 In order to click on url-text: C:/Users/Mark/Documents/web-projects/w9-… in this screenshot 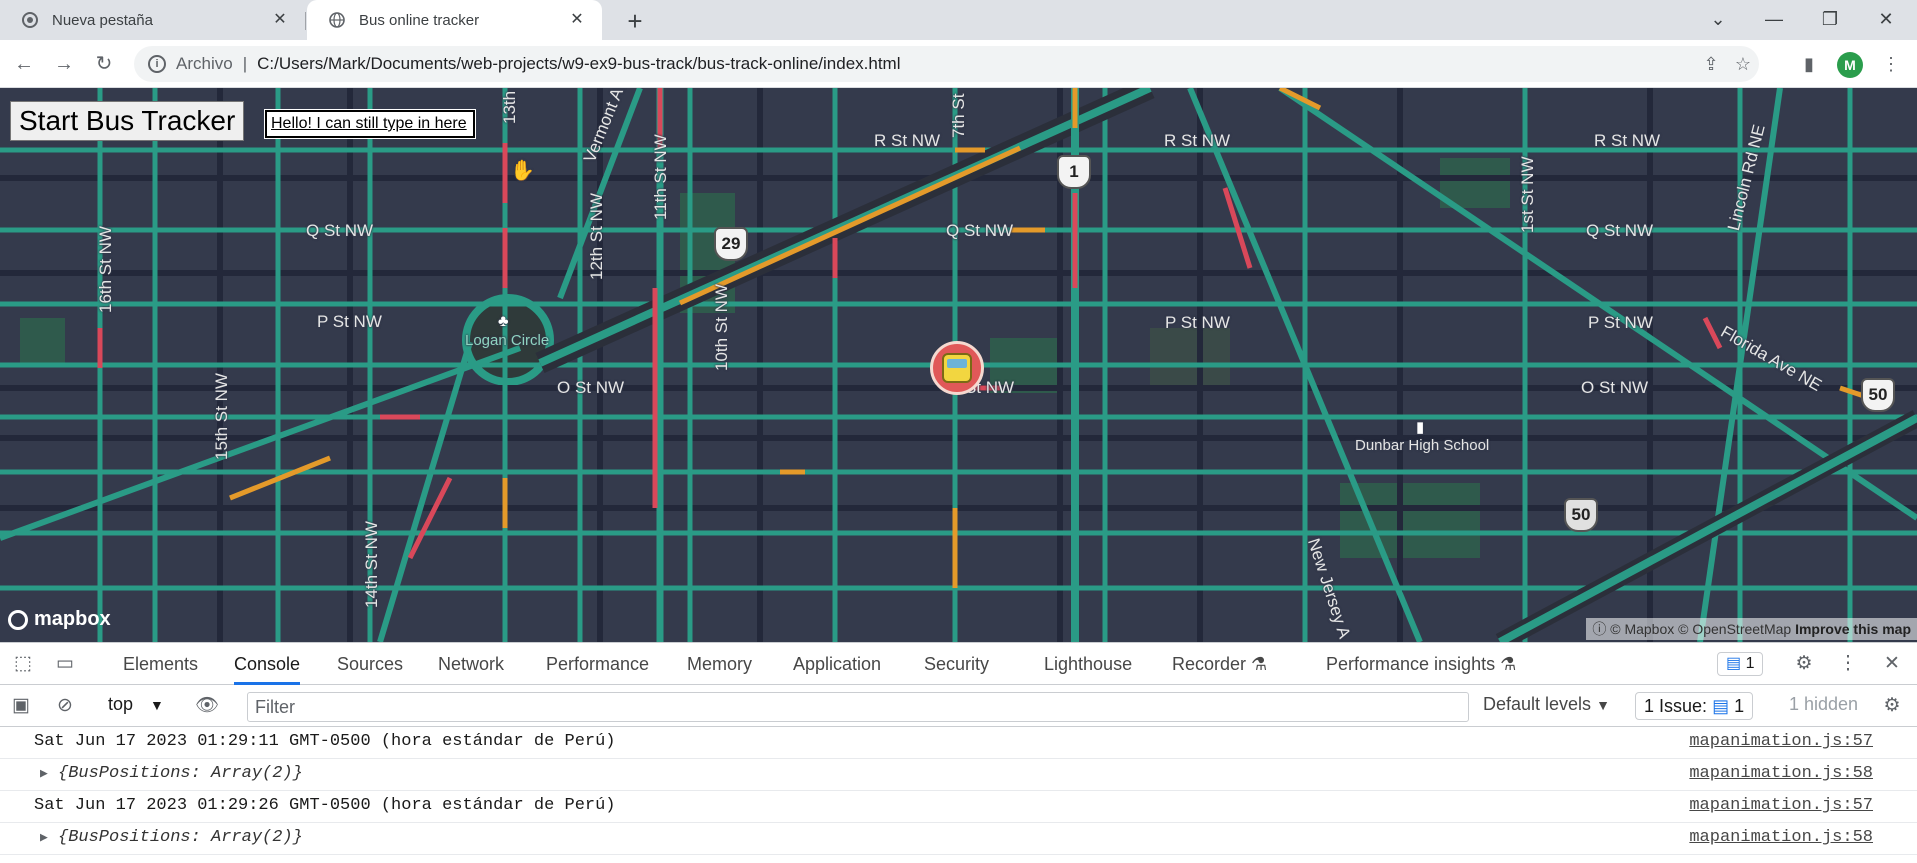, I will do `click(578, 64)`.